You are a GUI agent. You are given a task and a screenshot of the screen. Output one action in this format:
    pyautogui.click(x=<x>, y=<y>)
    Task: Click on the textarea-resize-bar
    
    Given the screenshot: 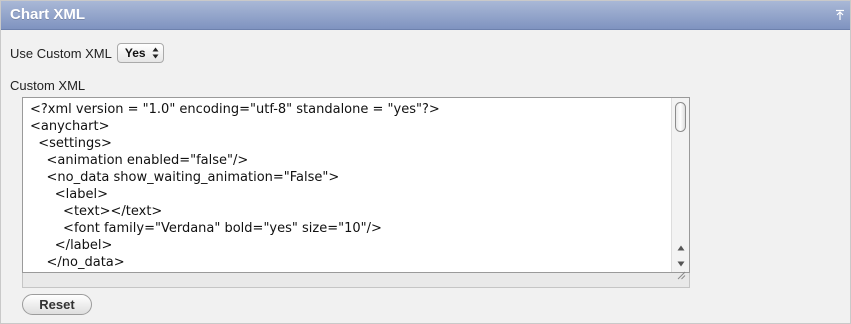 What is the action you would take?
    pyautogui.click(x=356, y=279)
    